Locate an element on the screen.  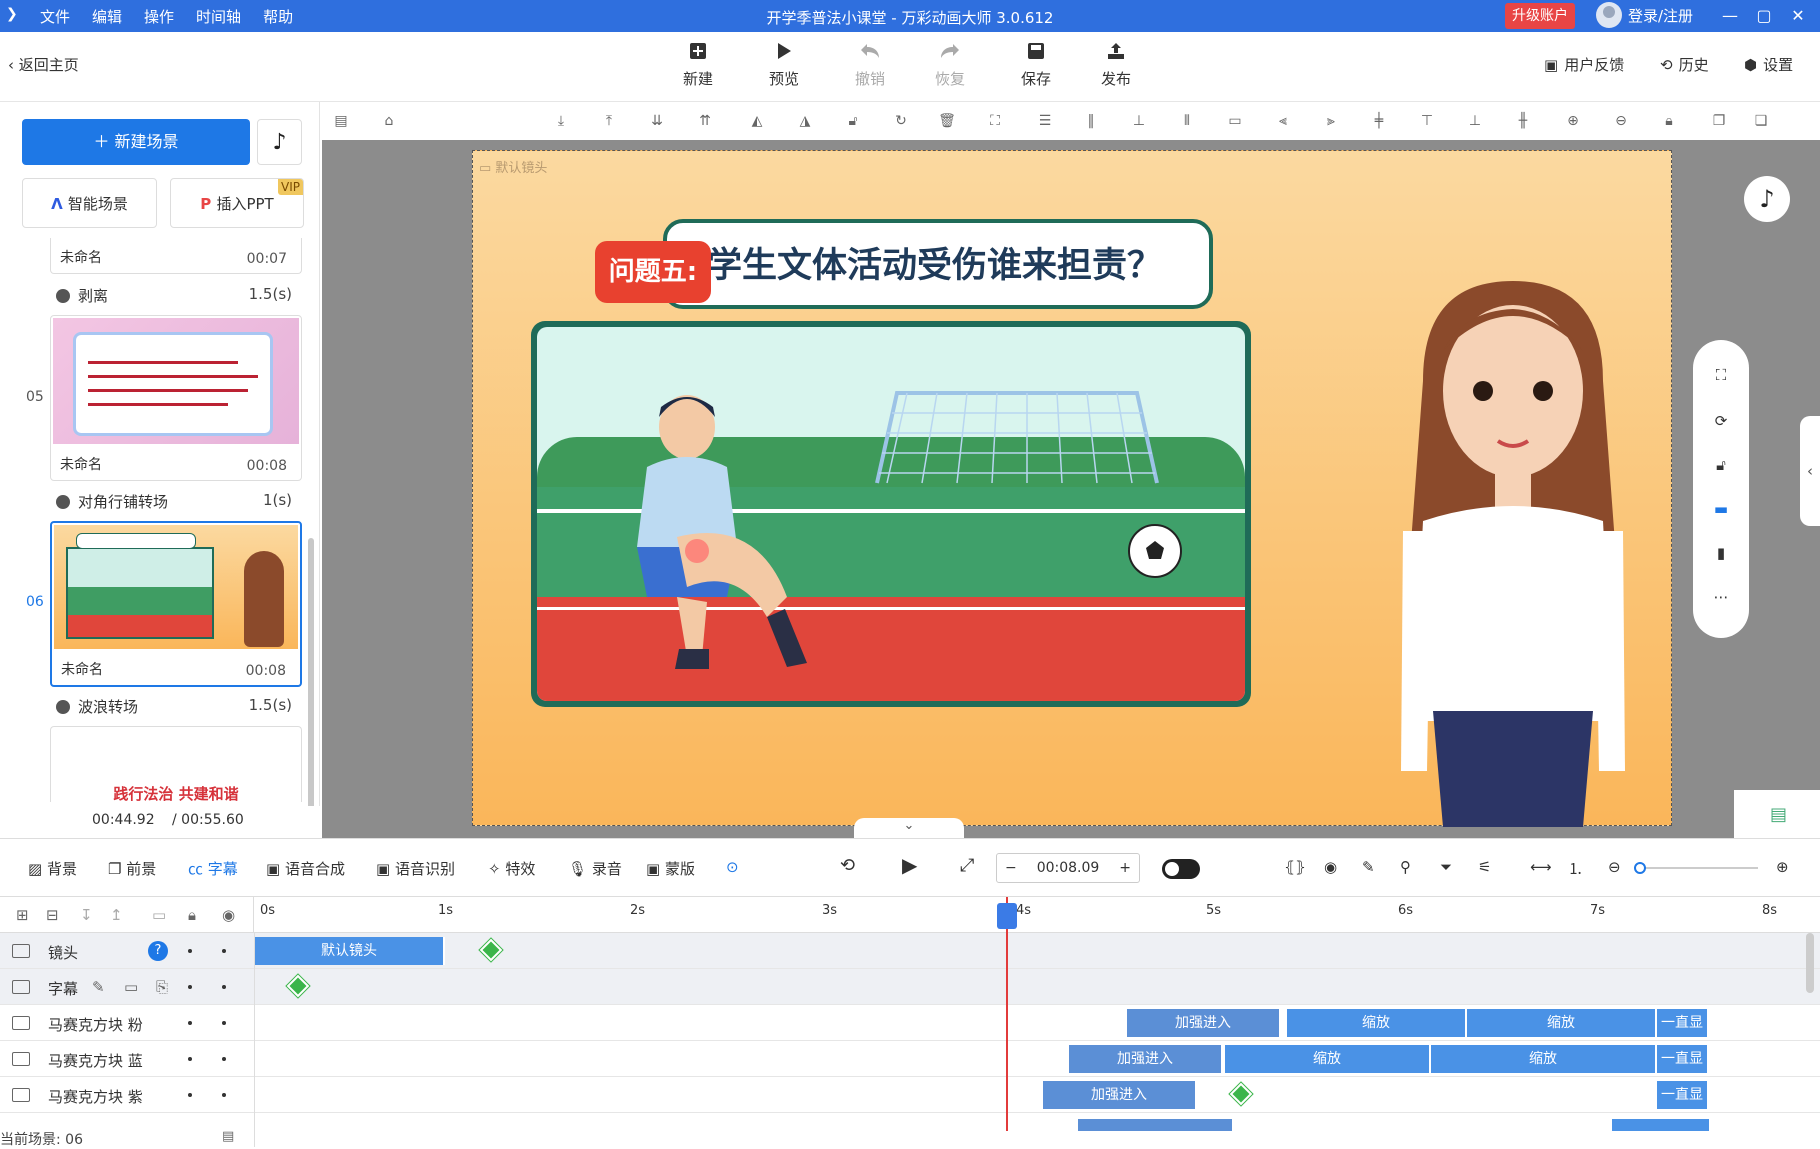
insert-ppt-button: P 插入PPT VIP is located at coordinates (237, 203).